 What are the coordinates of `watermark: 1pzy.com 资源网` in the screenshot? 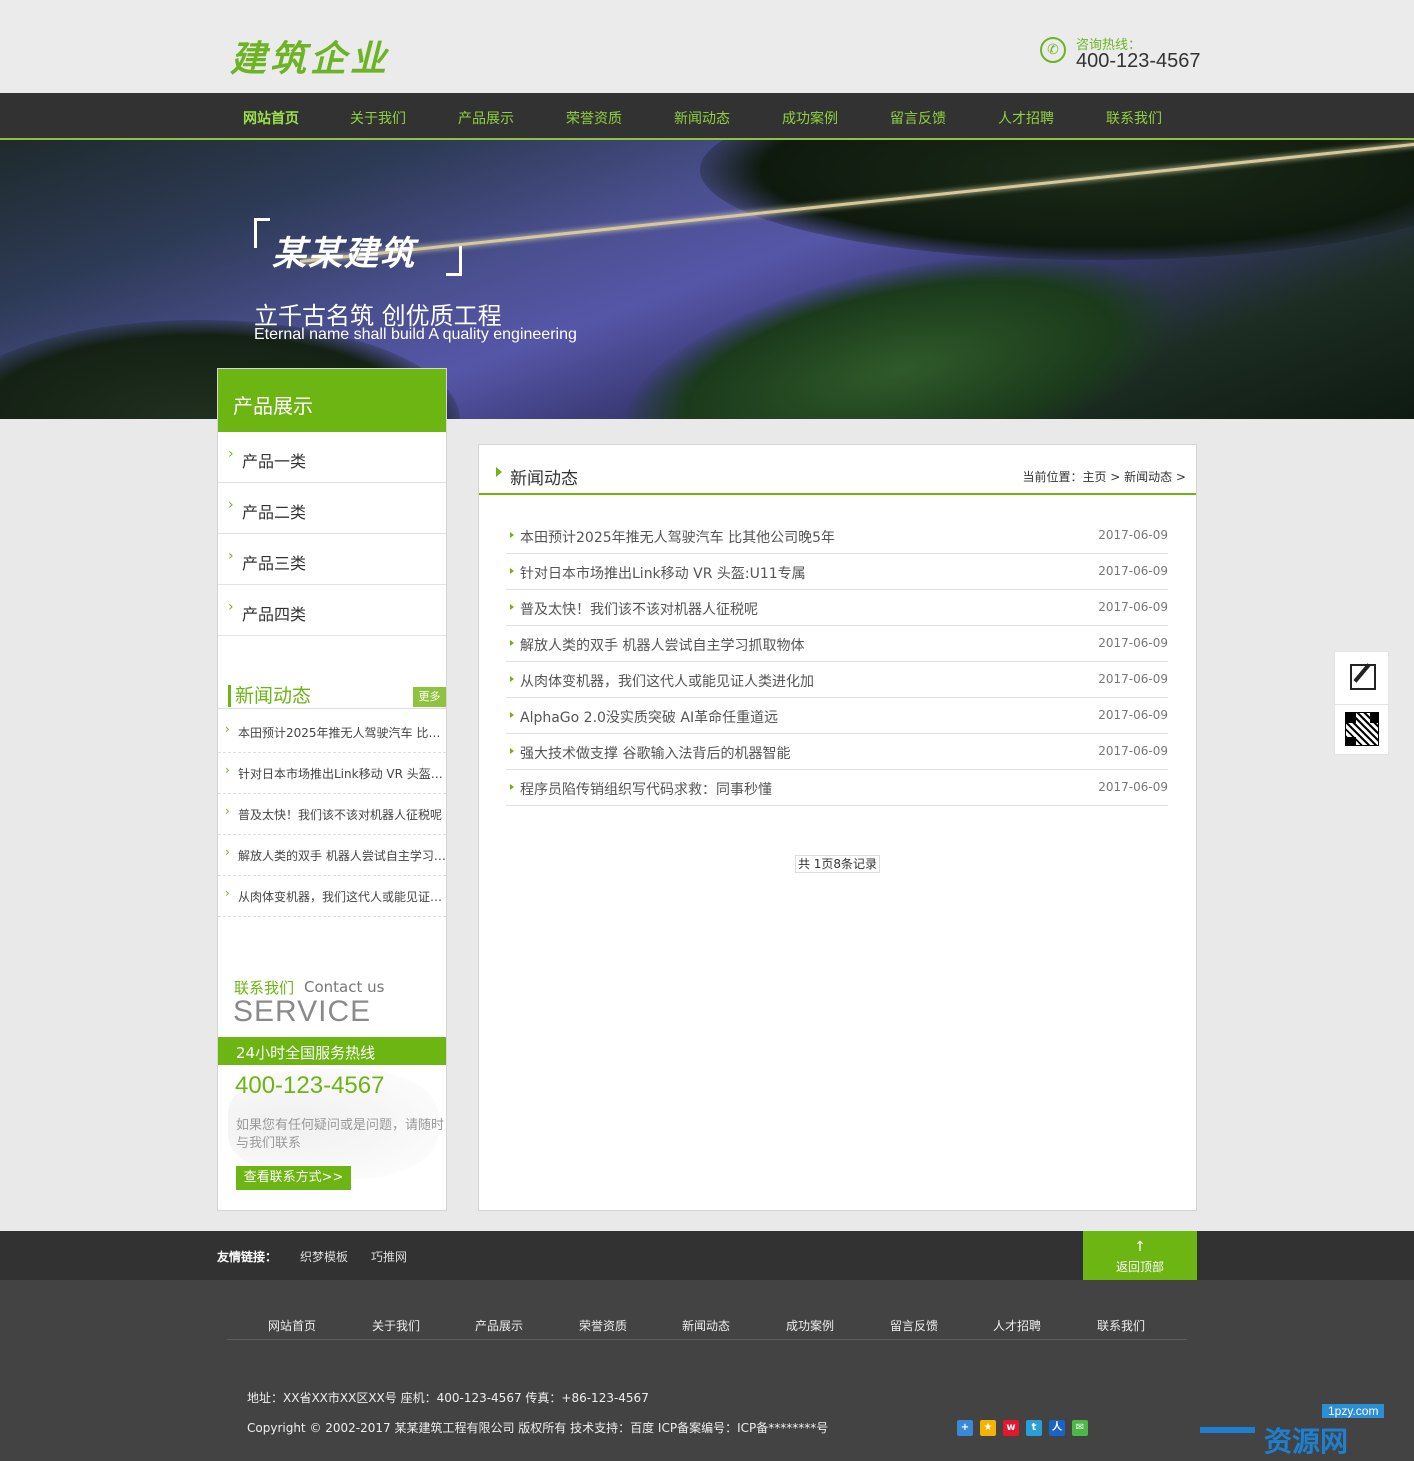 It's located at (1307, 1430).